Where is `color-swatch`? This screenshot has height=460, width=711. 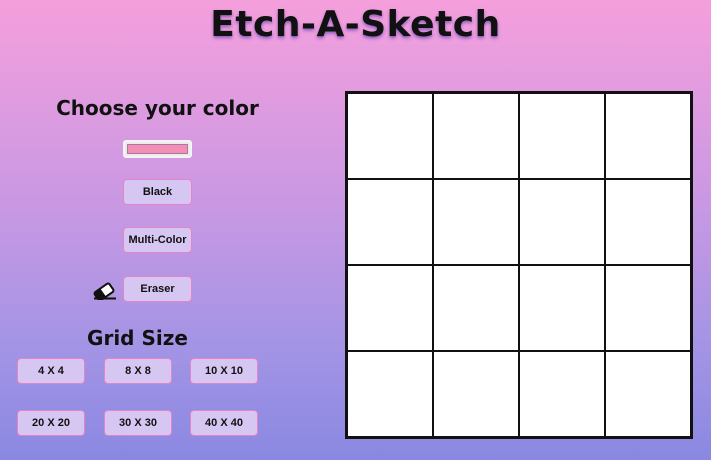
color-swatch is located at coordinates (157, 149).